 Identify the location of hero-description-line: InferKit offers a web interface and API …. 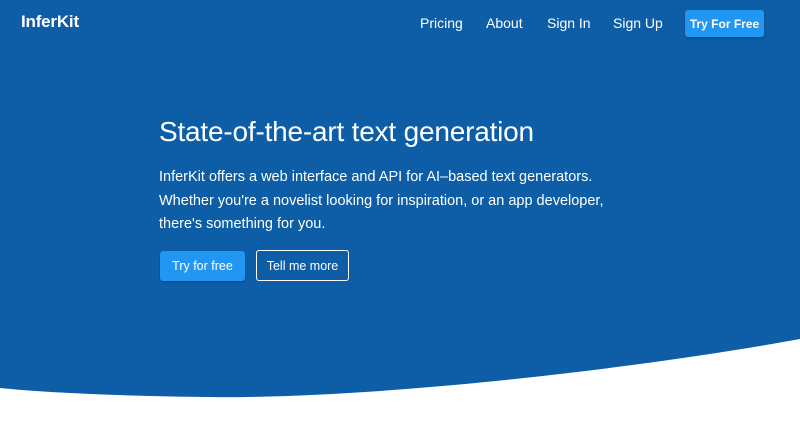
(376, 177).